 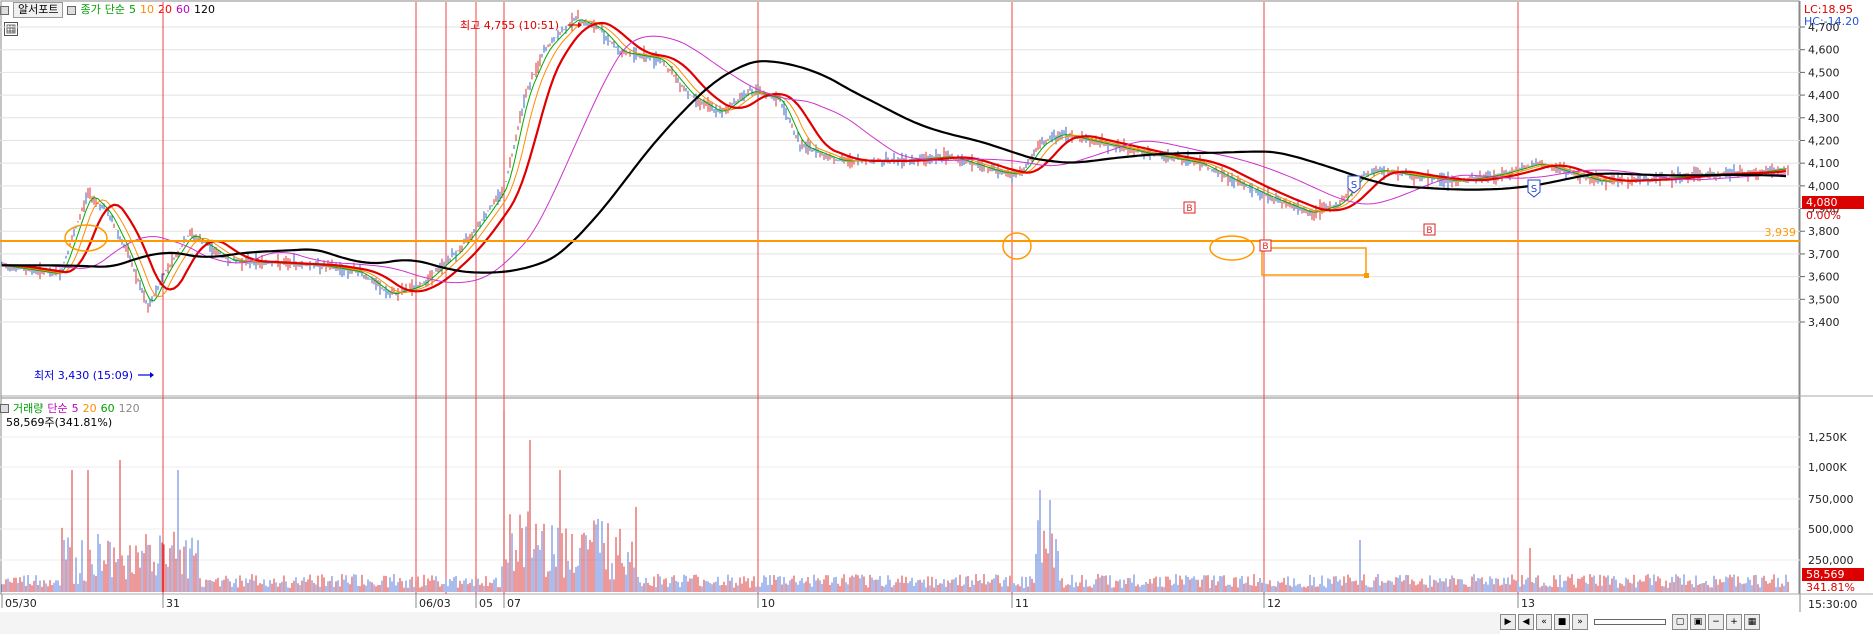 I want to click on legend-vol-ma5: 5, so click(x=75, y=408).